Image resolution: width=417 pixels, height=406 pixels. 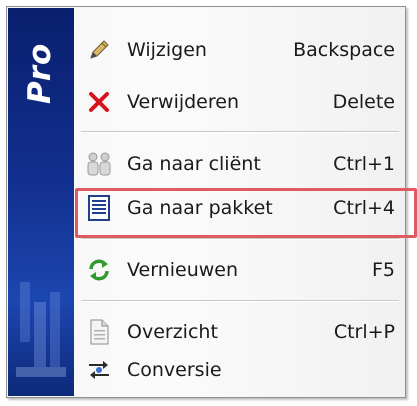 I want to click on red-x-icon, so click(x=99, y=102).